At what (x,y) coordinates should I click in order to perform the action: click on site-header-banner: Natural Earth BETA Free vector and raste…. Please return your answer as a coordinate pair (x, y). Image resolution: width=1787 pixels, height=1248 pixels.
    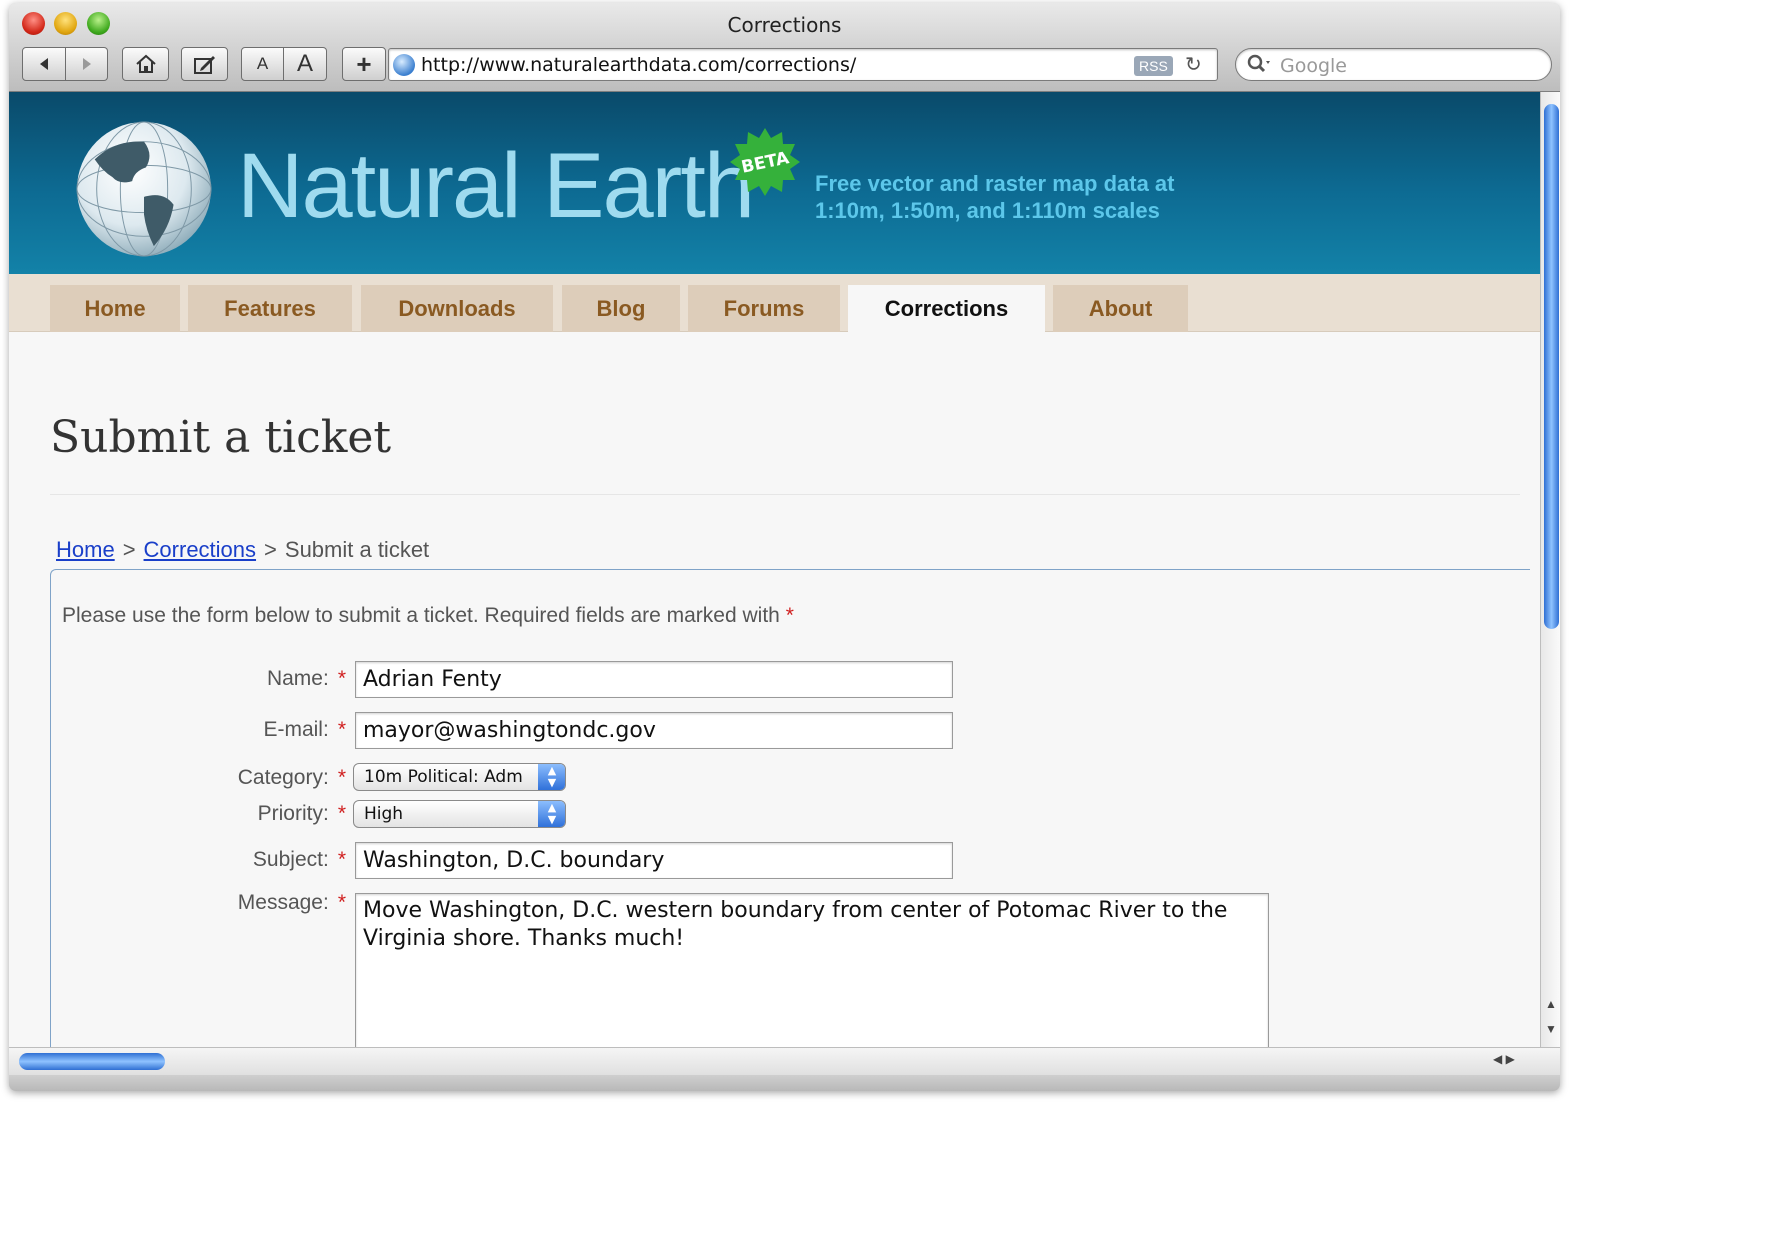
    Looking at the image, I should click on (774, 183).